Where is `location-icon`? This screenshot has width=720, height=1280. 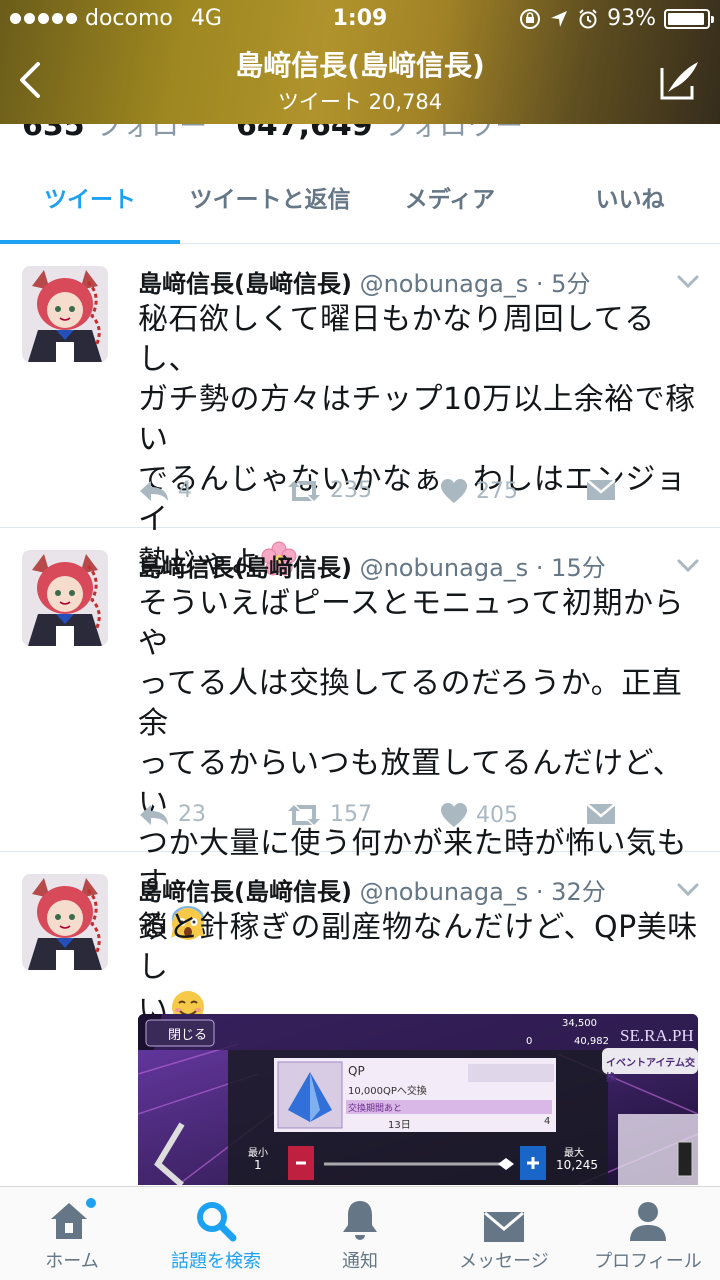
location-icon is located at coordinates (559, 18).